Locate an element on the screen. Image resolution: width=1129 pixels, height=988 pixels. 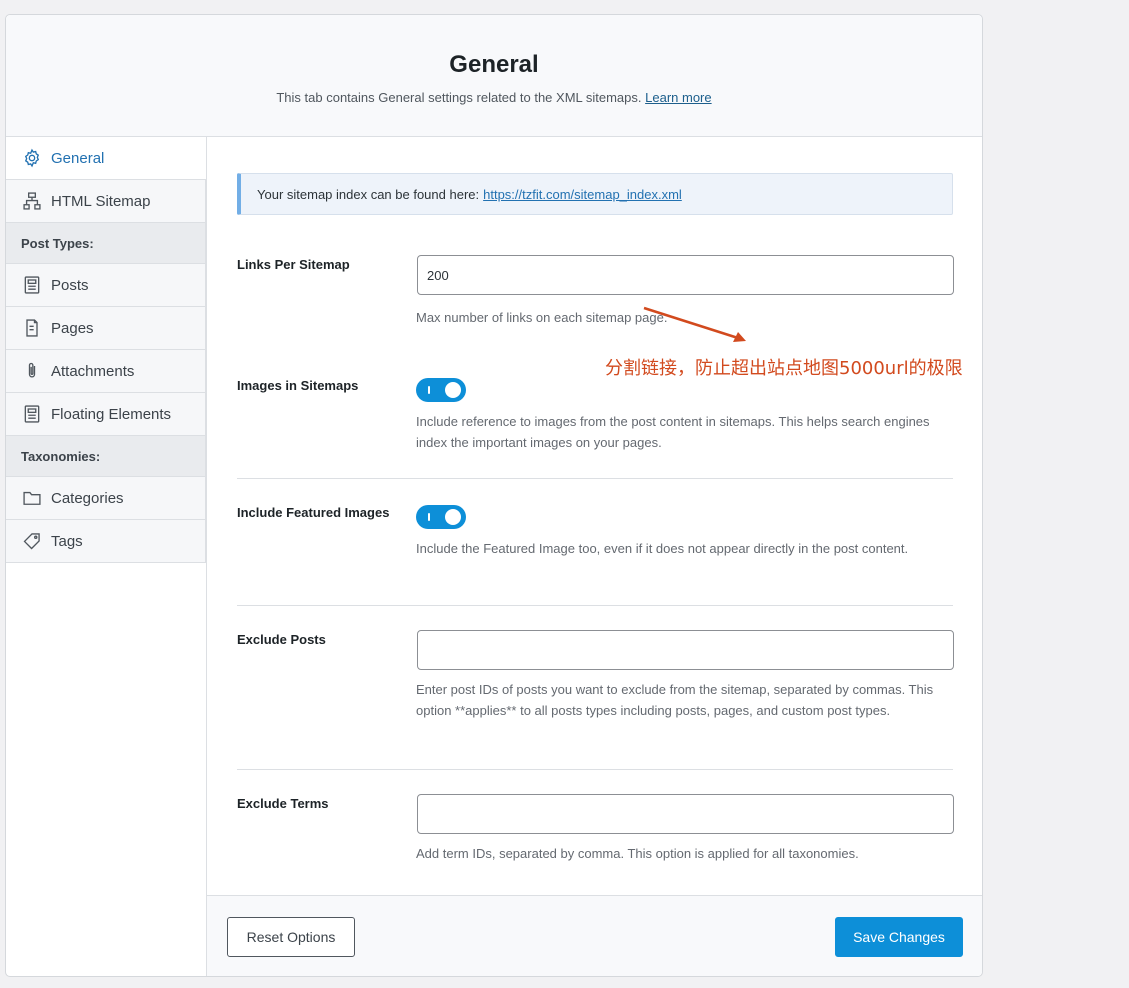
tag-icon is located at coordinates (32, 541).